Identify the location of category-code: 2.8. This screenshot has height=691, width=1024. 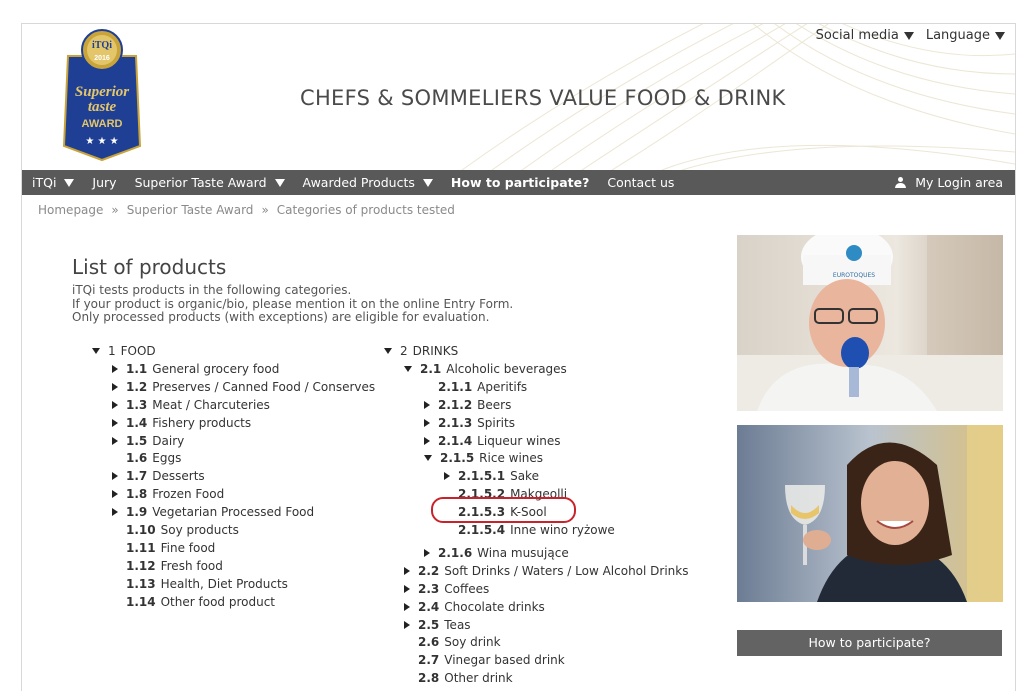
(429, 678).